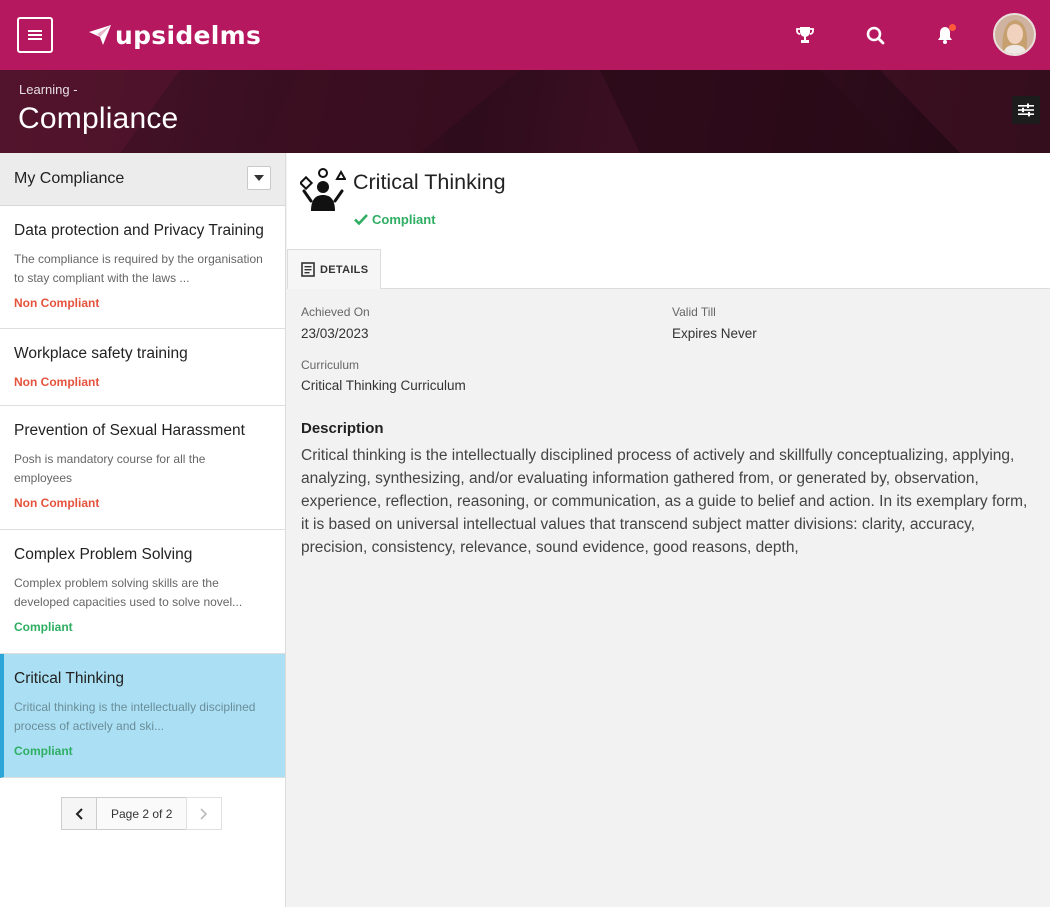 The image size is (1050, 907). Describe the element at coordinates (308, 269) in the screenshot. I see `document-icon` at that location.